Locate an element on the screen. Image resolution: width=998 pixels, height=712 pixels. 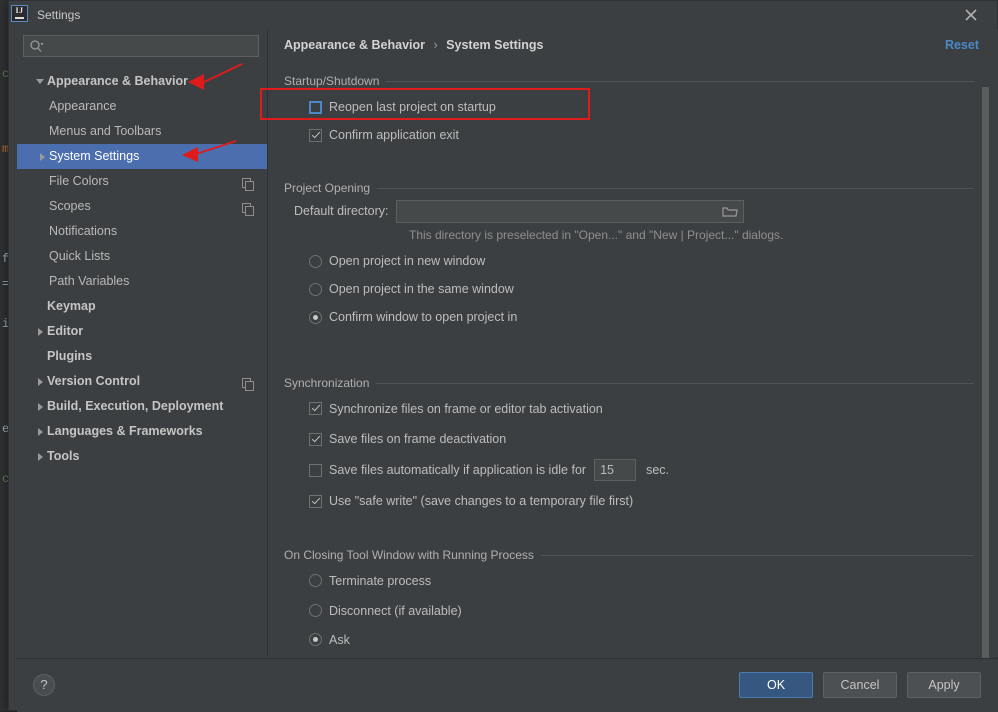
sync-files-checkbox is located at coordinates (315, 408).